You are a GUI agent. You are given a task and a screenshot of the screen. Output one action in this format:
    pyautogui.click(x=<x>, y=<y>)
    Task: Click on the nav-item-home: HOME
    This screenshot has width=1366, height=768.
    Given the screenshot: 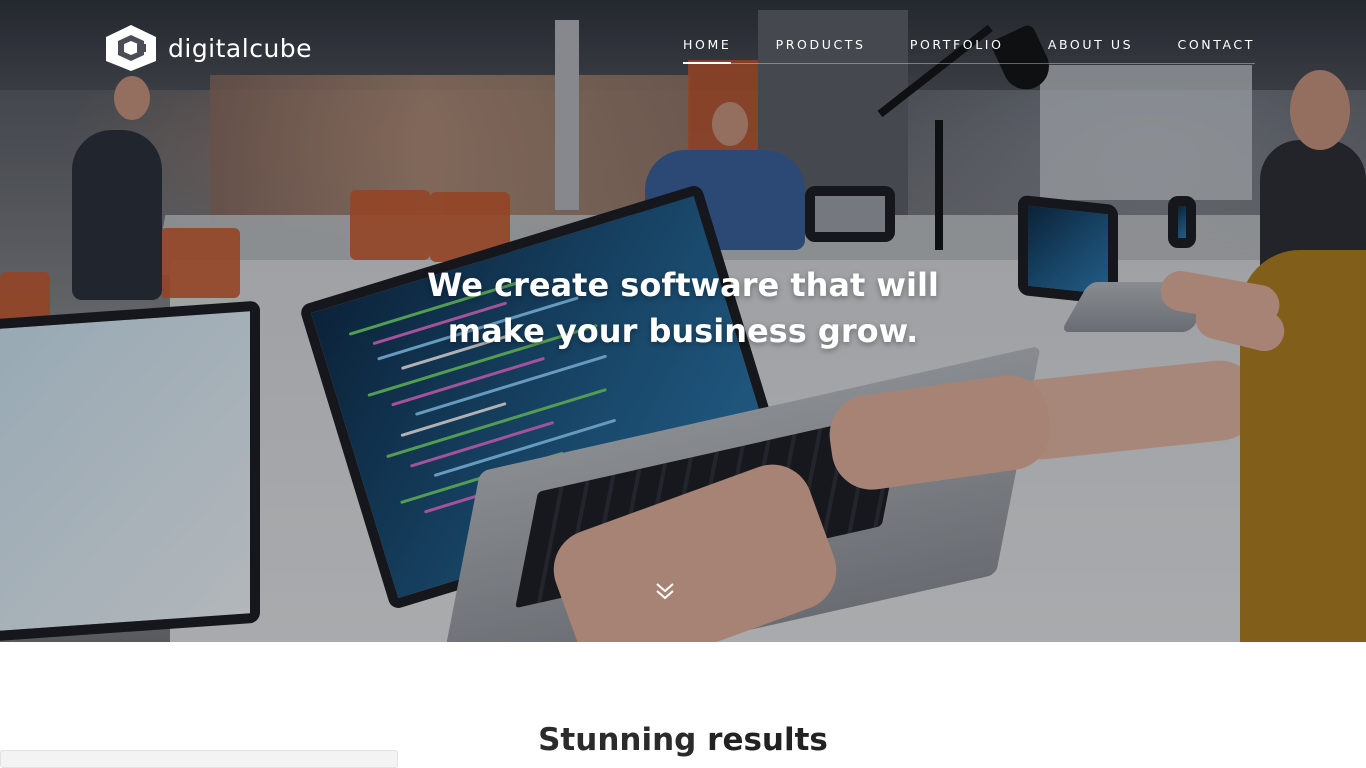 What is the action you would take?
    pyautogui.click(x=707, y=50)
    